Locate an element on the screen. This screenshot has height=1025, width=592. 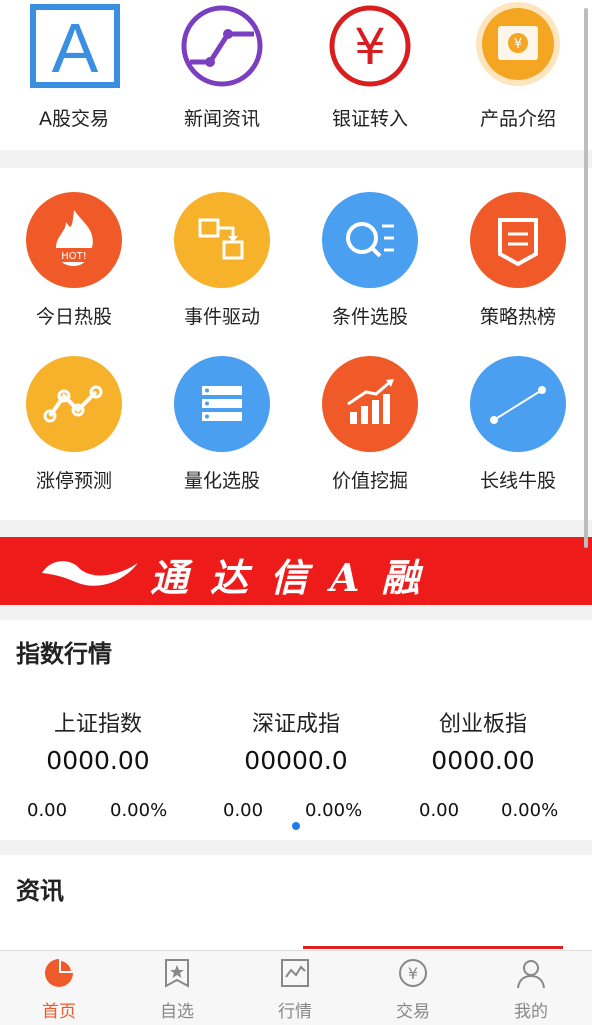
shortcut-news: 新闻资讯 is located at coordinates (222, 75).